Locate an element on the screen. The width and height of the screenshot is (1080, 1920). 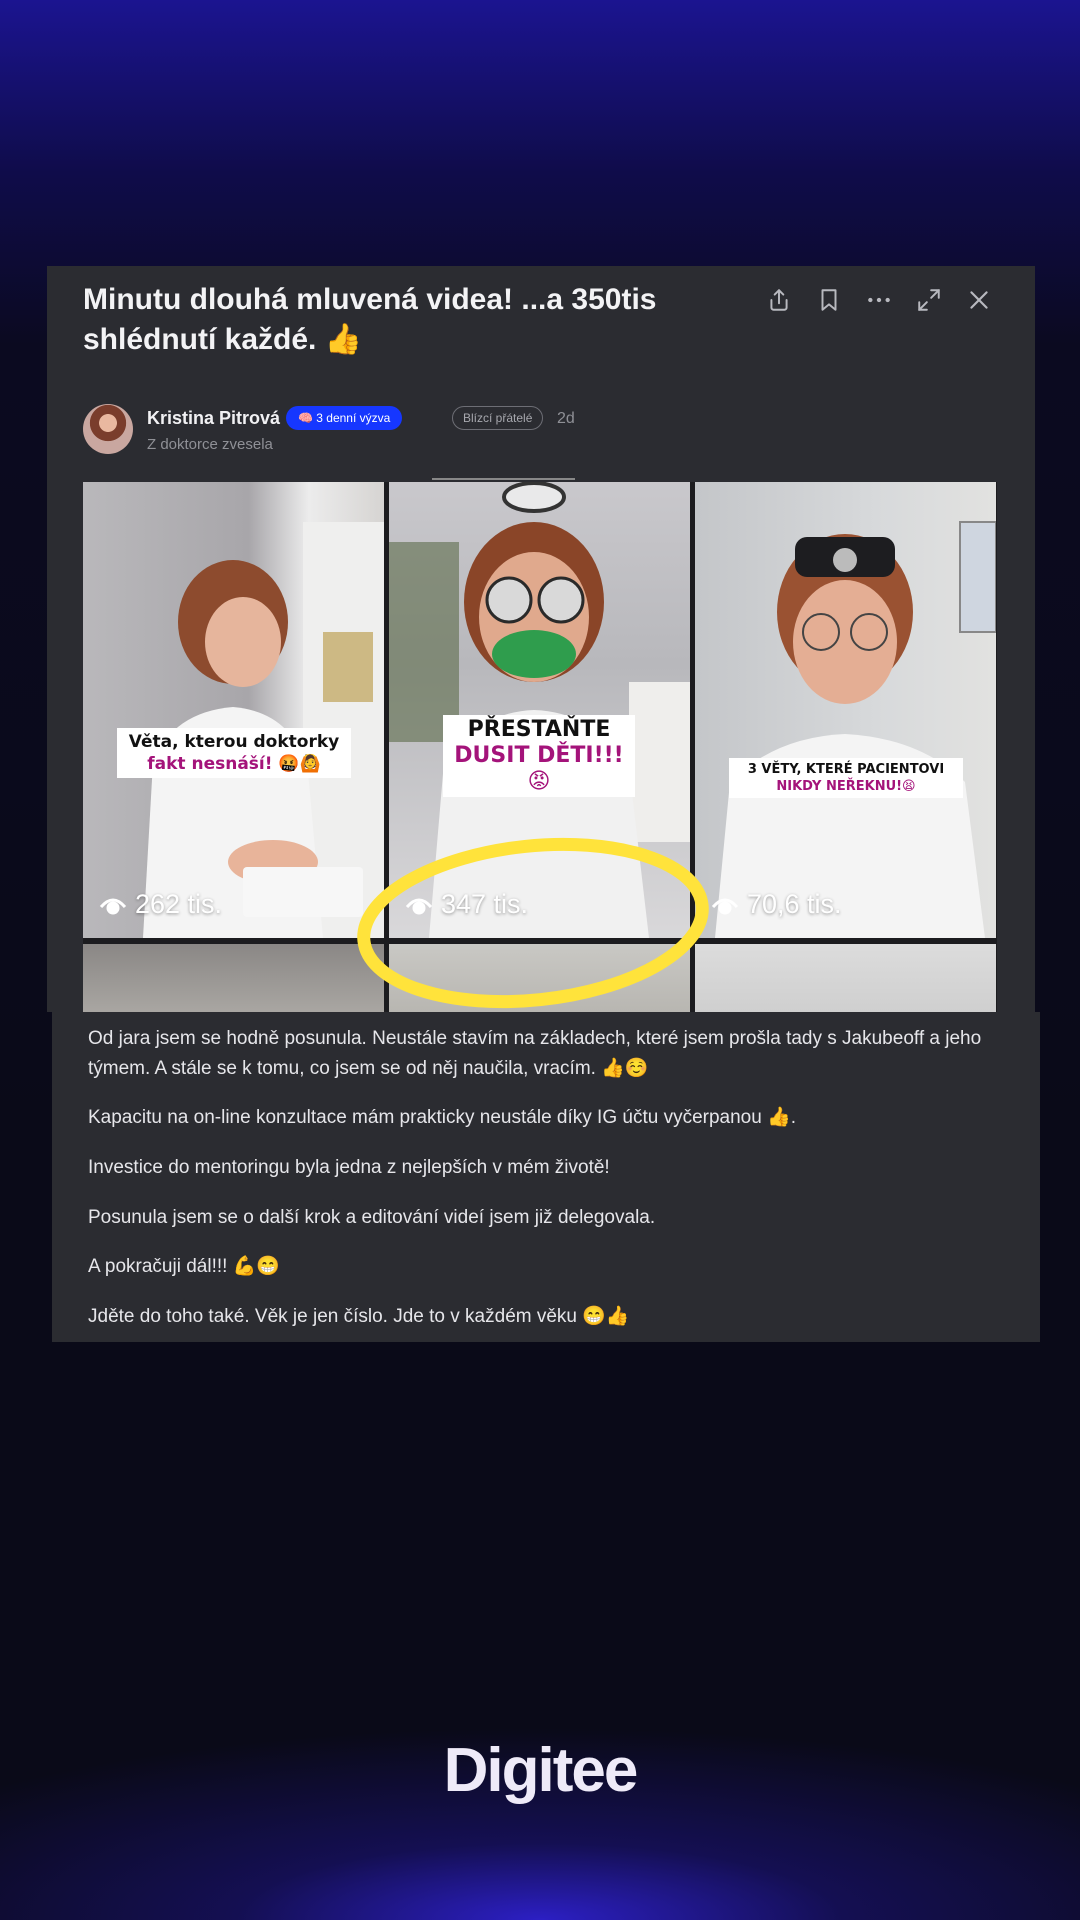
post-time: 2d is located at coordinates (566, 418).